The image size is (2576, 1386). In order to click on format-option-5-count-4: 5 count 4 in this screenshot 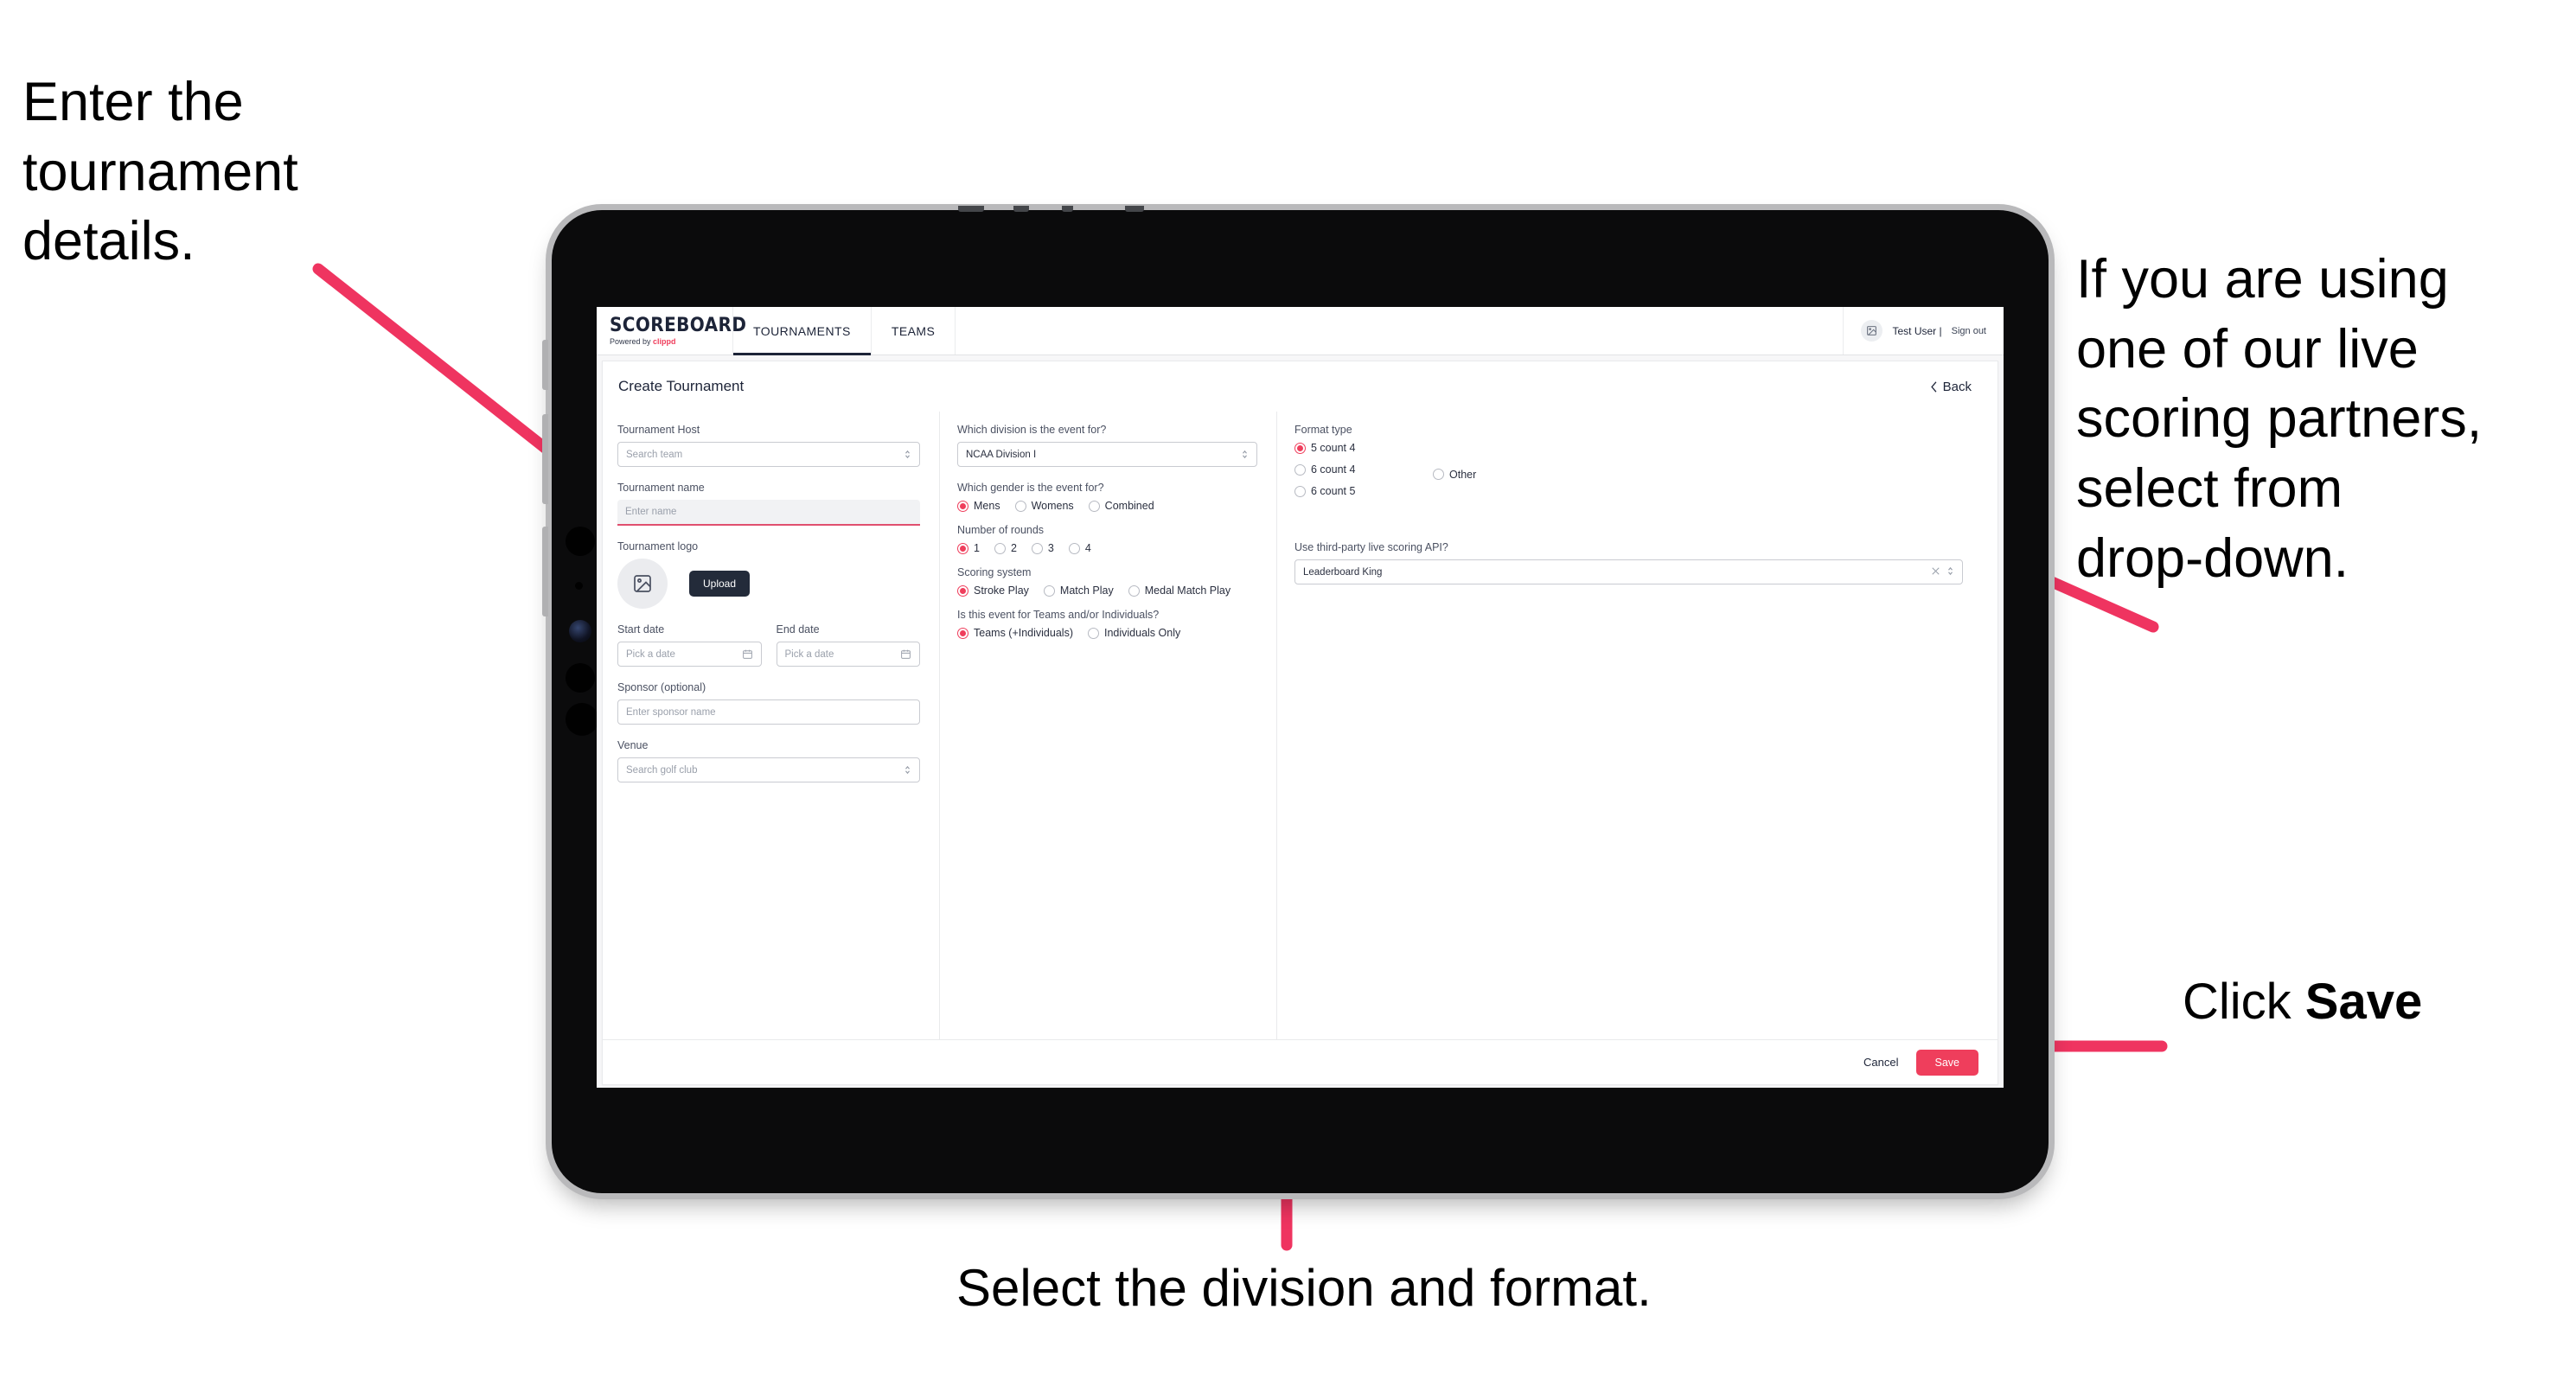, I will do `click(1356, 448)`.